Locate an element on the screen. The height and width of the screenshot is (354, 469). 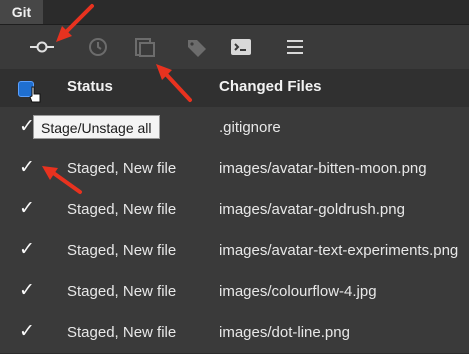
menu-icon is located at coordinates (295, 47).